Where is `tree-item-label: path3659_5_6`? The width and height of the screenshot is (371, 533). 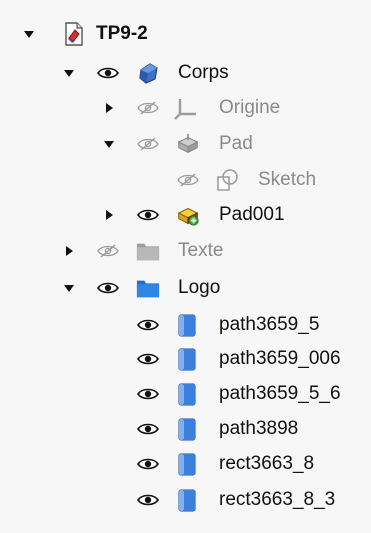 tree-item-label: path3659_5_6 is located at coordinates (280, 393).